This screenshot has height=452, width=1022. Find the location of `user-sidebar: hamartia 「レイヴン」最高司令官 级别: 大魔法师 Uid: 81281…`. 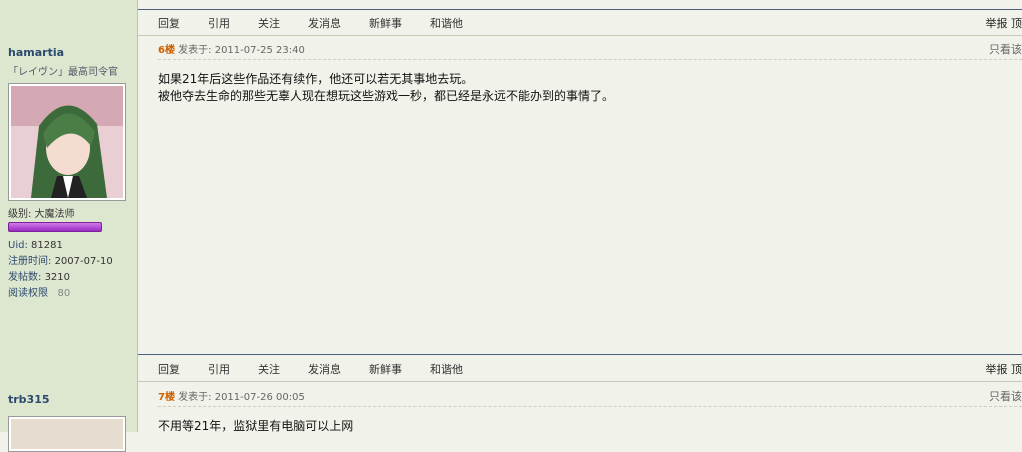

user-sidebar: hamartia 「レイヴン」最高司令官 级别: 大魔法师 Uid: 81281… is located at coordinates (69, 216).